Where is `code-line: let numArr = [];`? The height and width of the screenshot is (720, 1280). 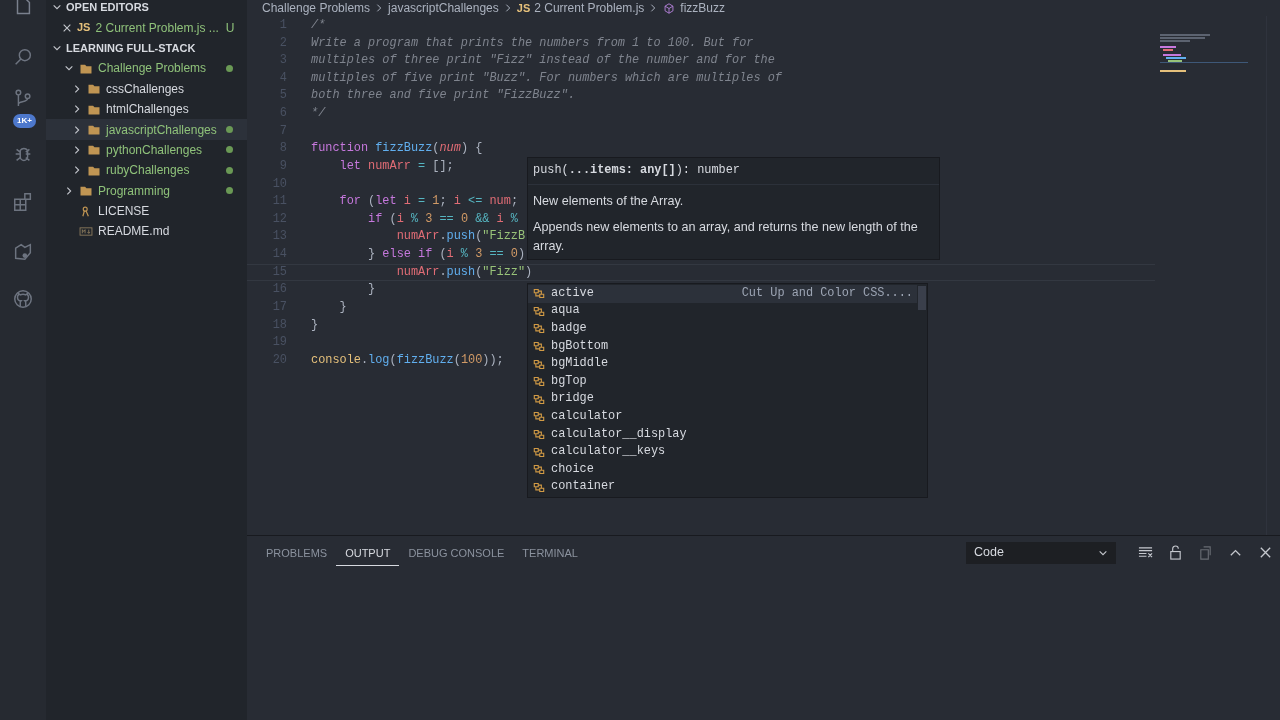 code-line: let numArr = []; is located at coordinates (396, 166).